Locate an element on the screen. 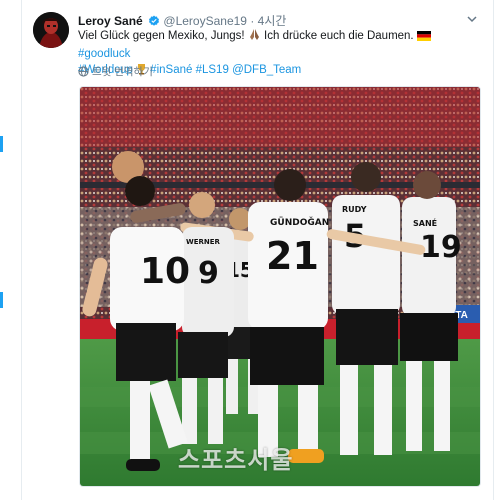  avatar-image is located at coordinates (51, 30).